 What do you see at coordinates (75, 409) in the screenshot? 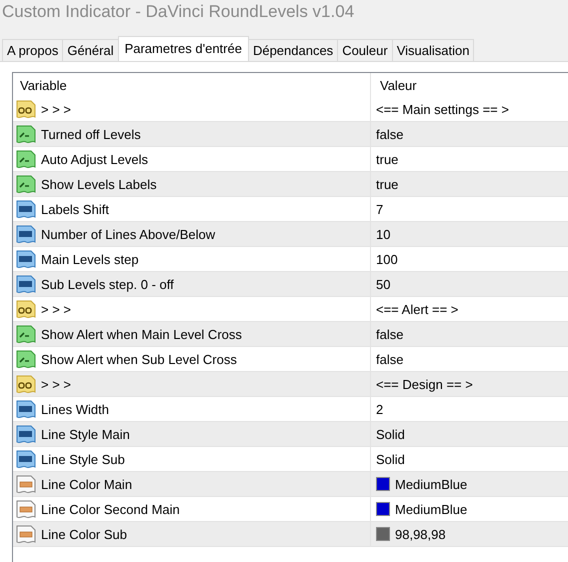
I see `variable-name: Lines Width` at bounding box center [75, 409].